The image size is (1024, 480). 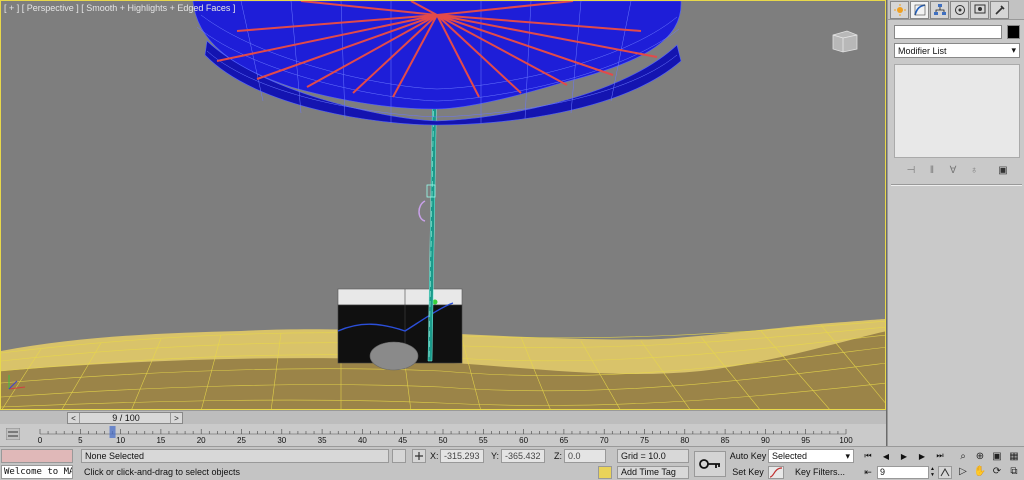 I want to click on key-set-dropdown: Selected ▾, so click(x=811, y=456).